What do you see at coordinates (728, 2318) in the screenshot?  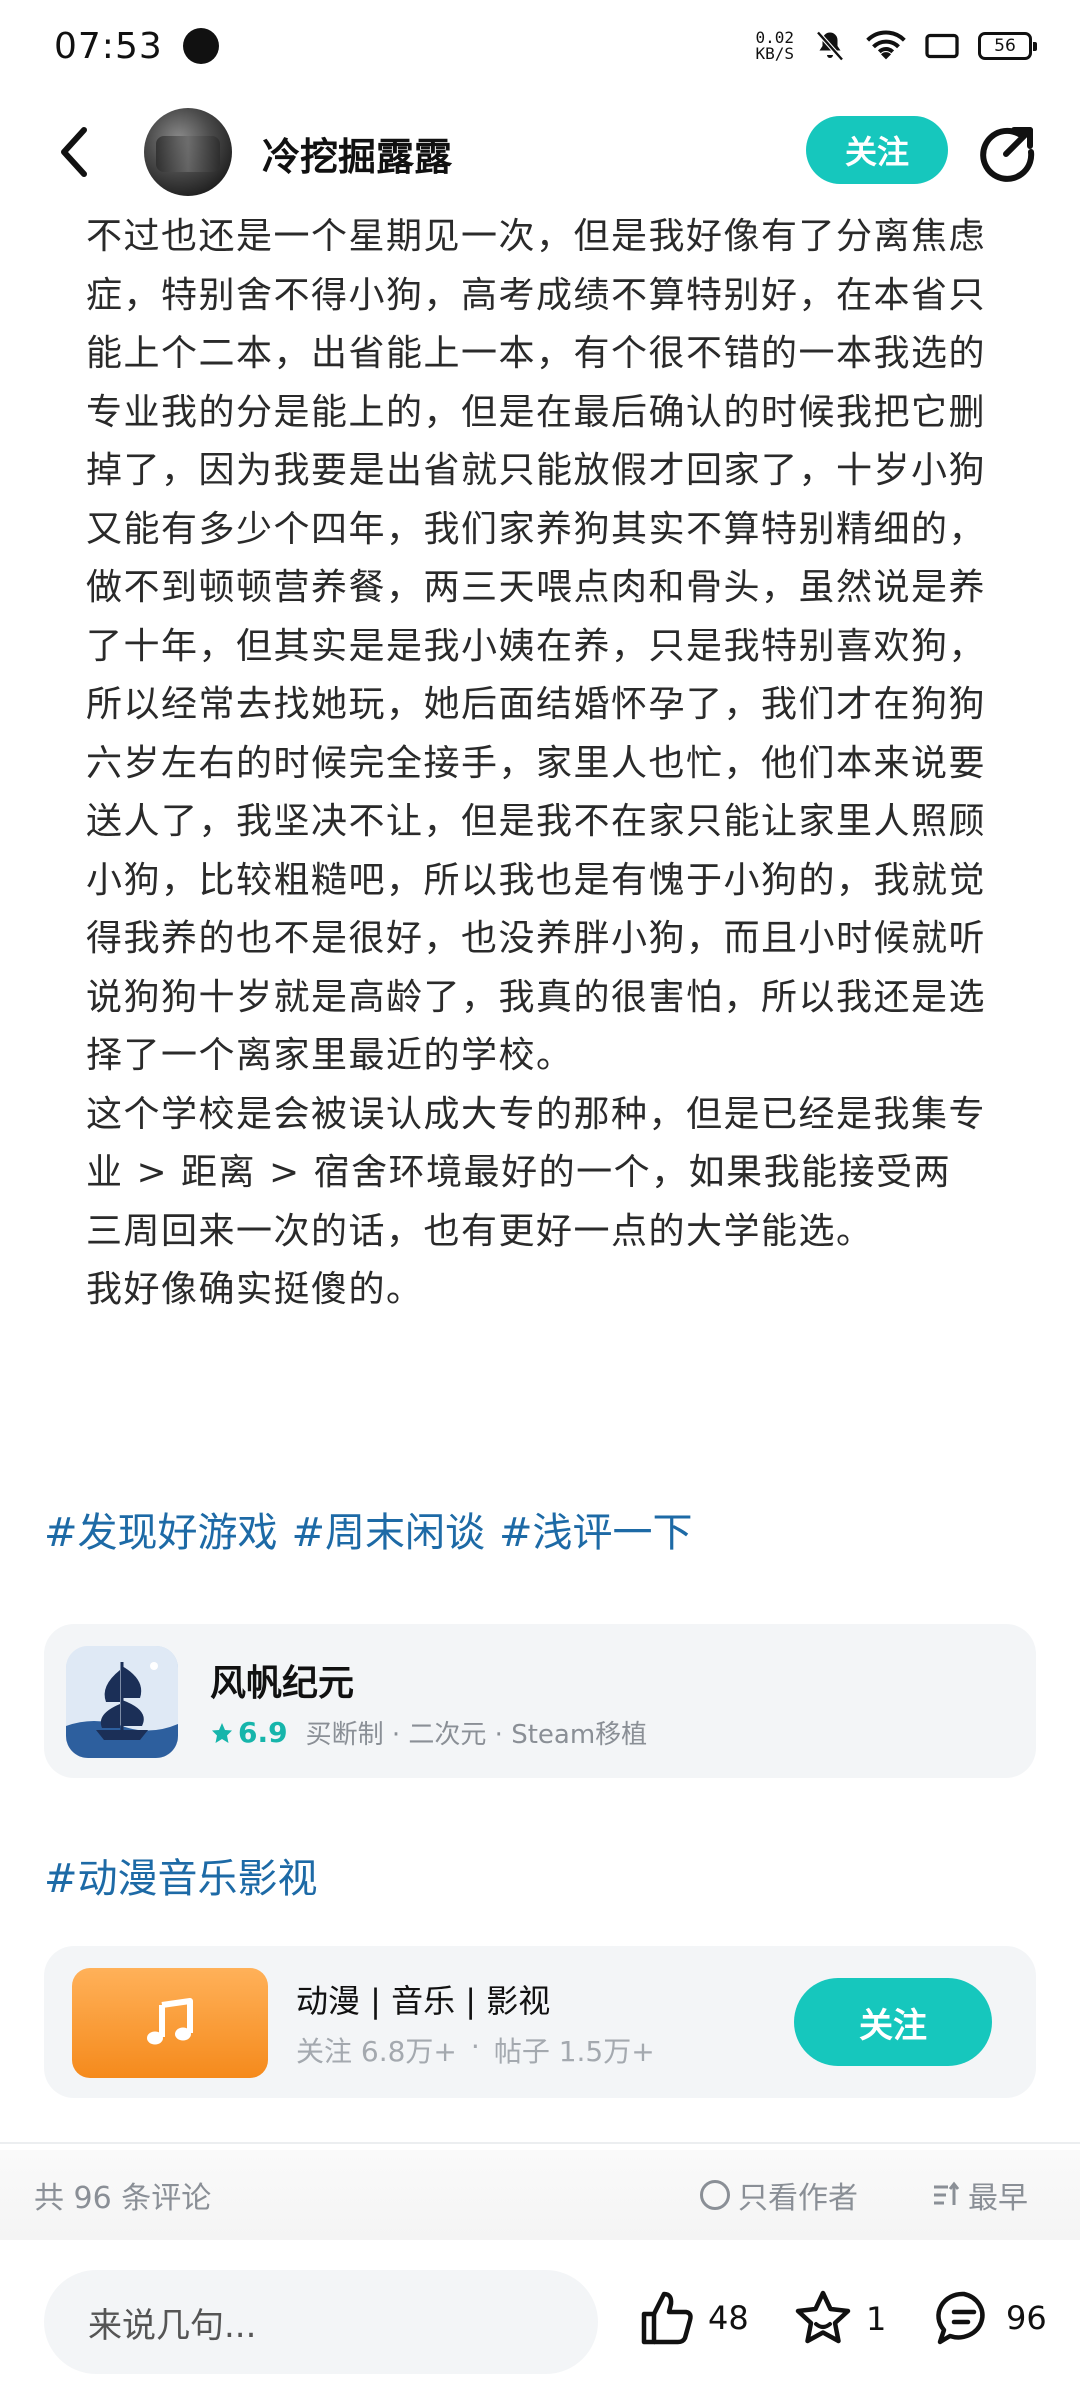 I see `like-count: 48` at bounding box center [728, 2318].